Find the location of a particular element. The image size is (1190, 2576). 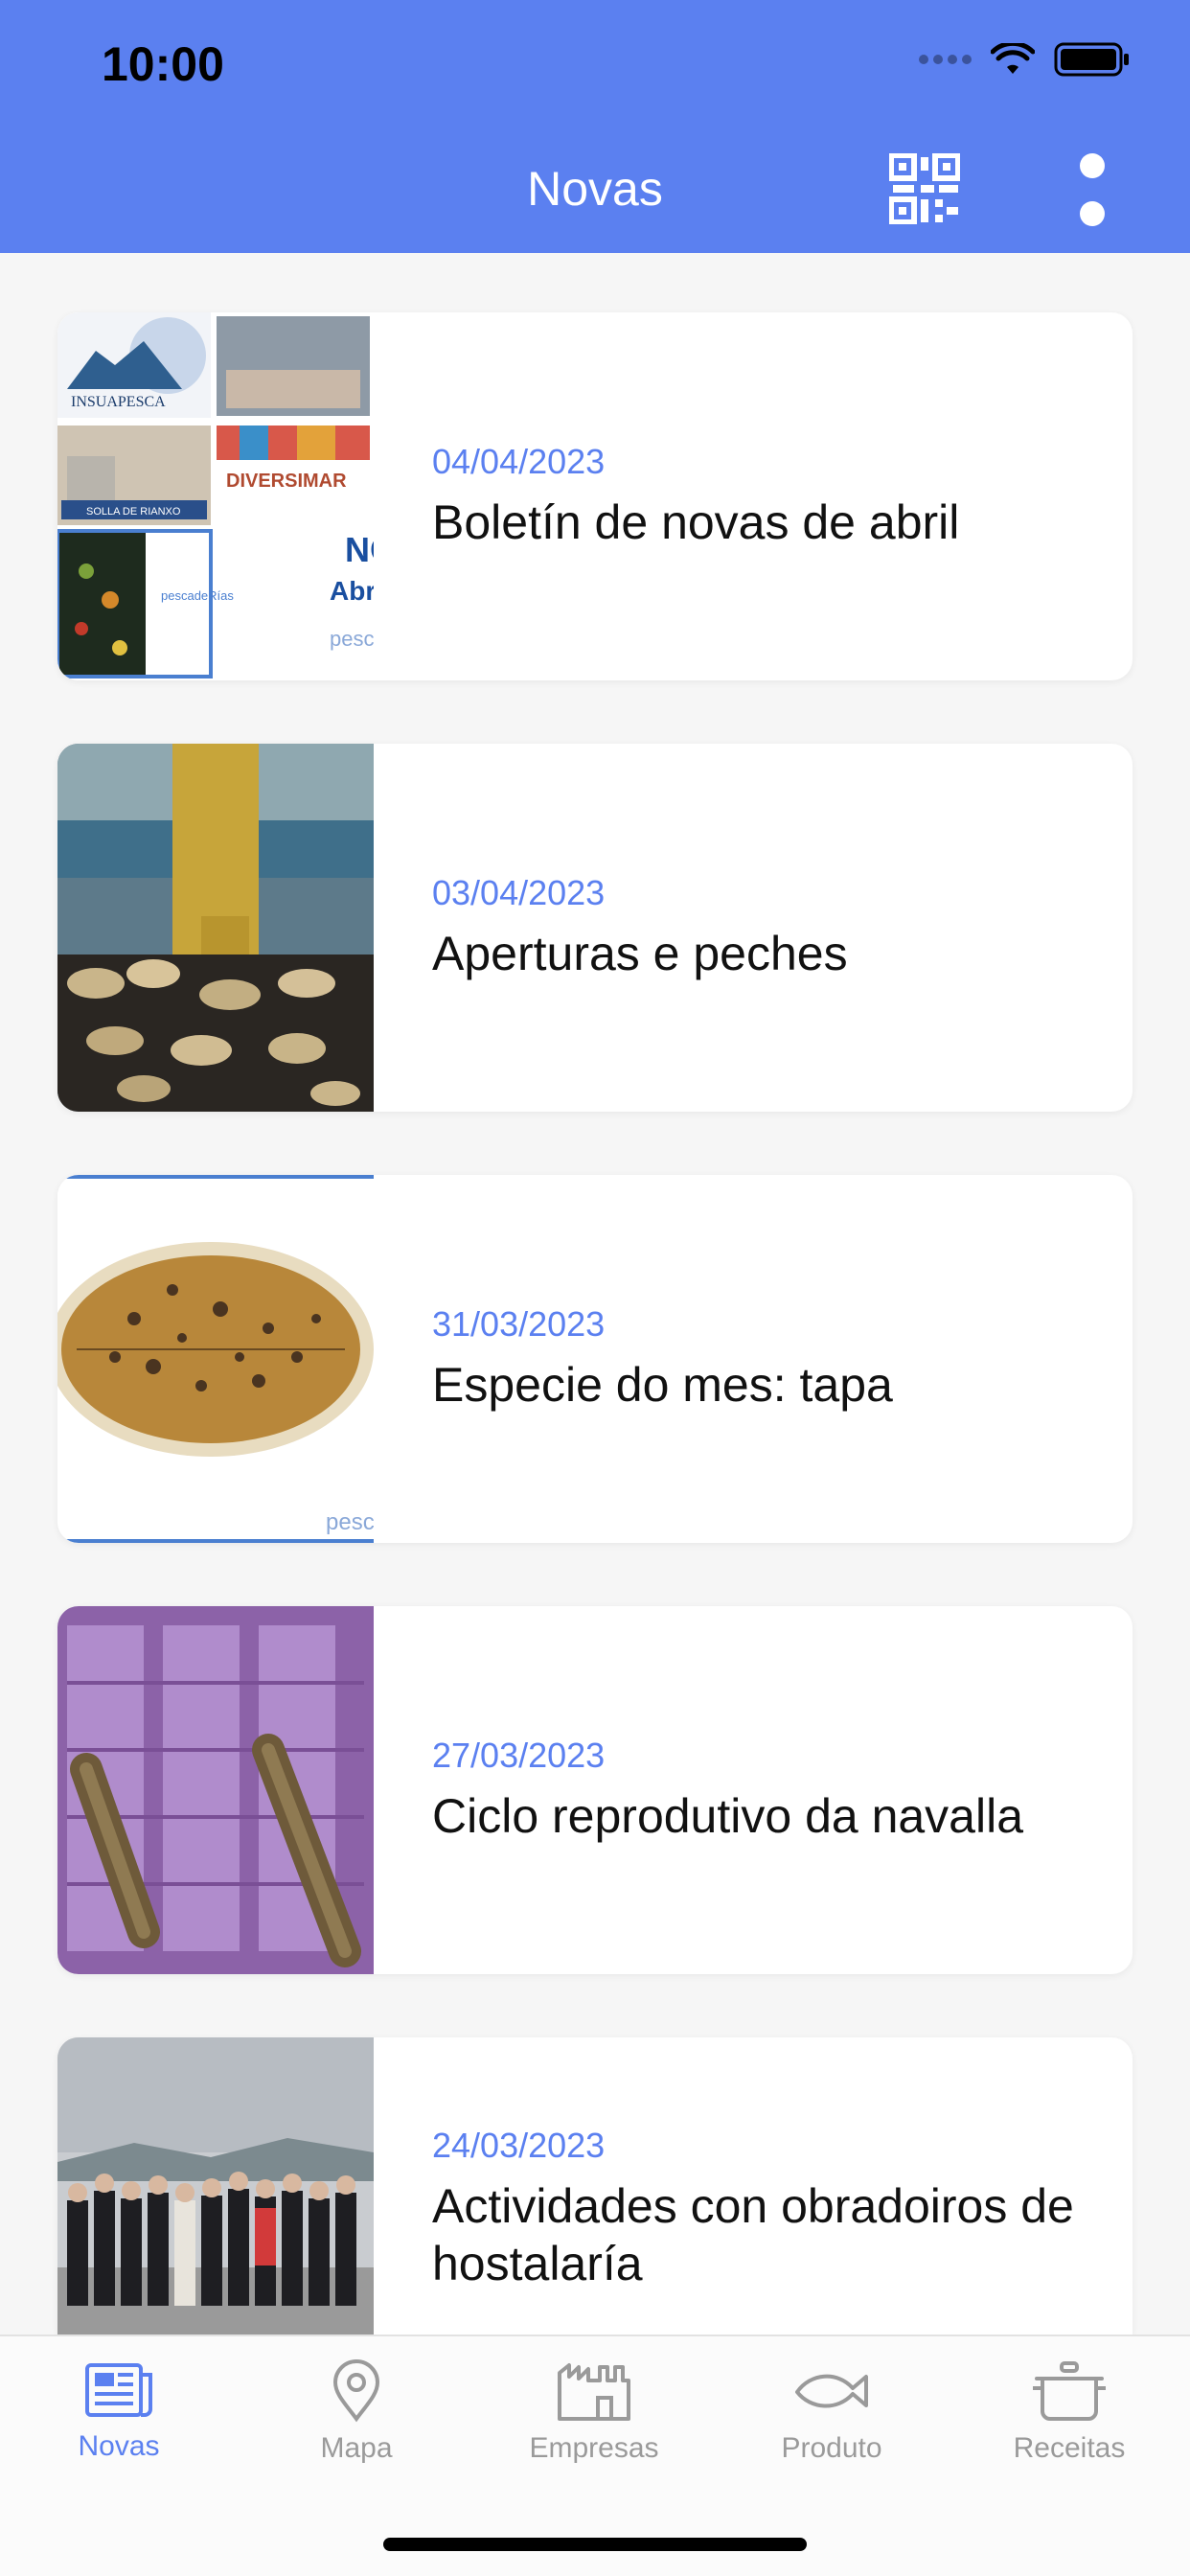

newspaper-icon is located at coordinates (119, 2390).